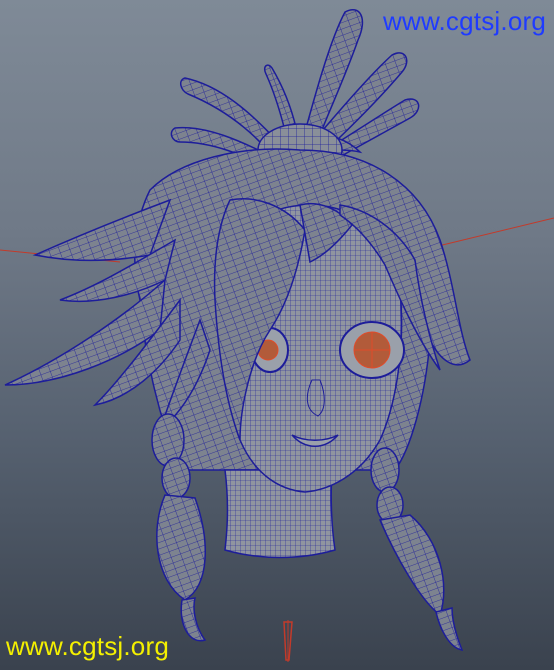  What do you see at coordinates (87, 646) in the screenshot?
I see `watermark-bottom: www.cgtsj.org` at bounding box center [87, 646].